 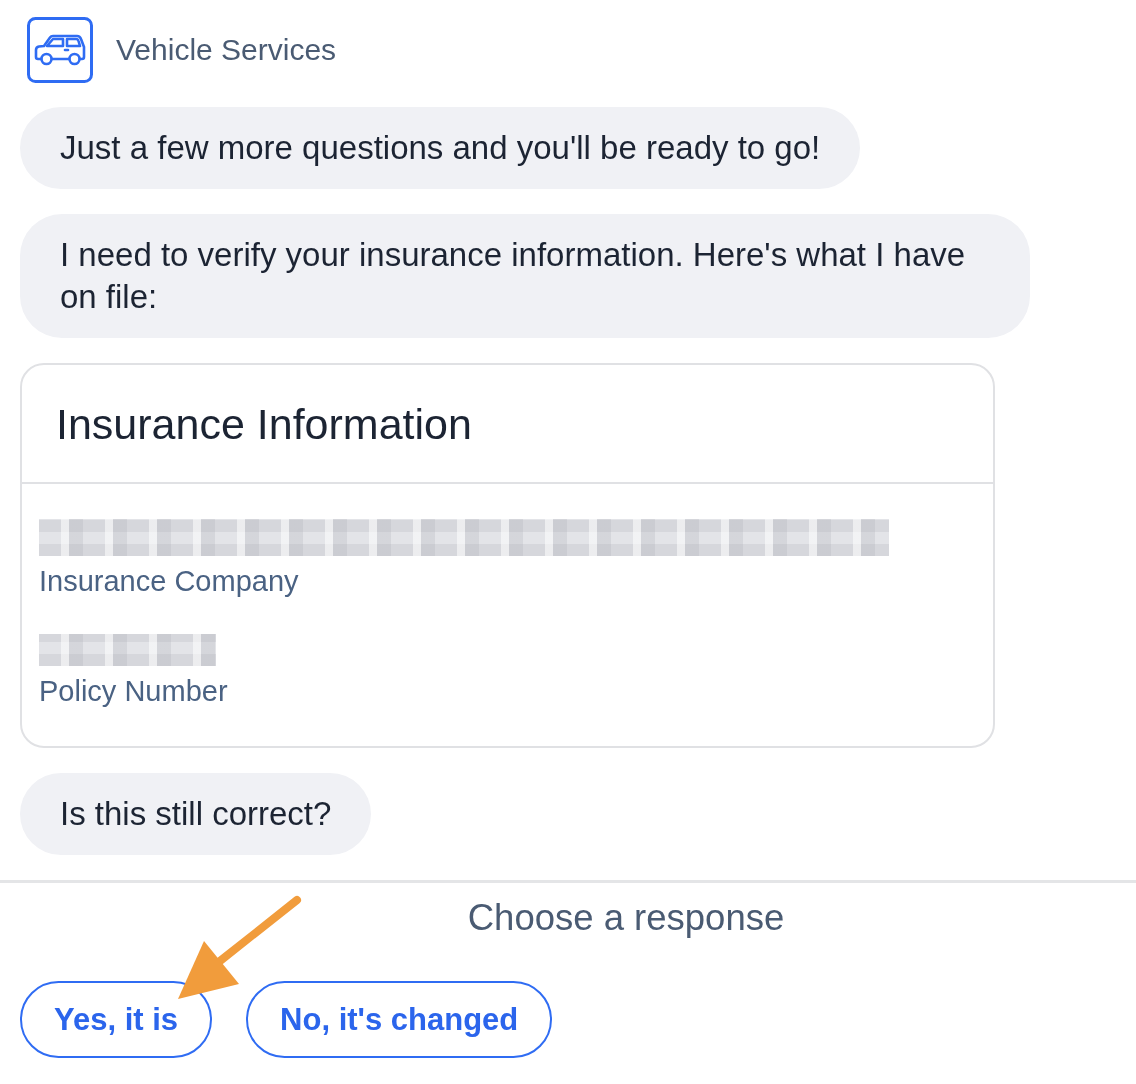 I want to click on chat-message: Just a few more questions and you'll be ready to go!, so click(x=440, y=148).